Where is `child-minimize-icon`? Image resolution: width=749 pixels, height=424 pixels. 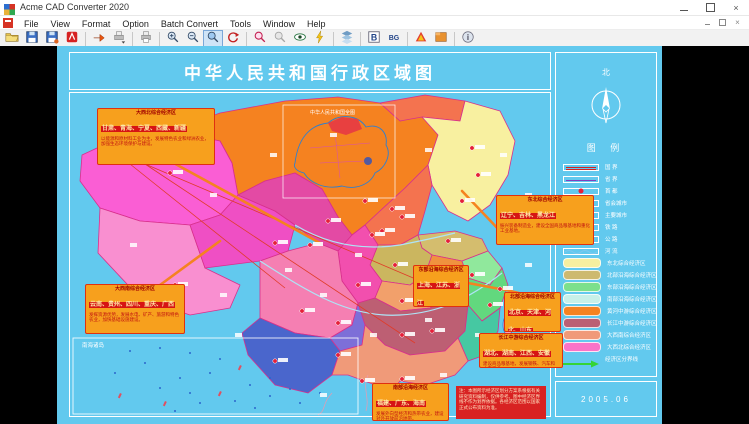 child-minimize-icon is located at coordinates (707, 24).